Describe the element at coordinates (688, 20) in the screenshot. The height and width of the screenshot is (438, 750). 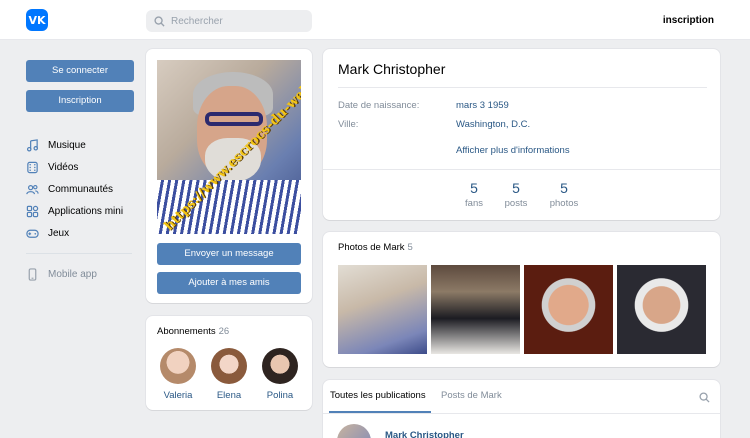
I see `signup-link: inscription` at that location.